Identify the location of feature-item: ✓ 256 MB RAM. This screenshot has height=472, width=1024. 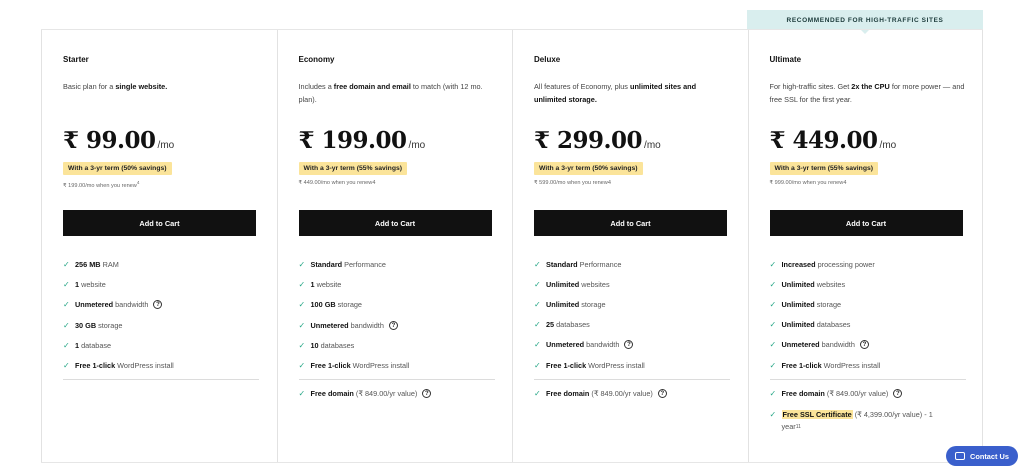
(91, 264).